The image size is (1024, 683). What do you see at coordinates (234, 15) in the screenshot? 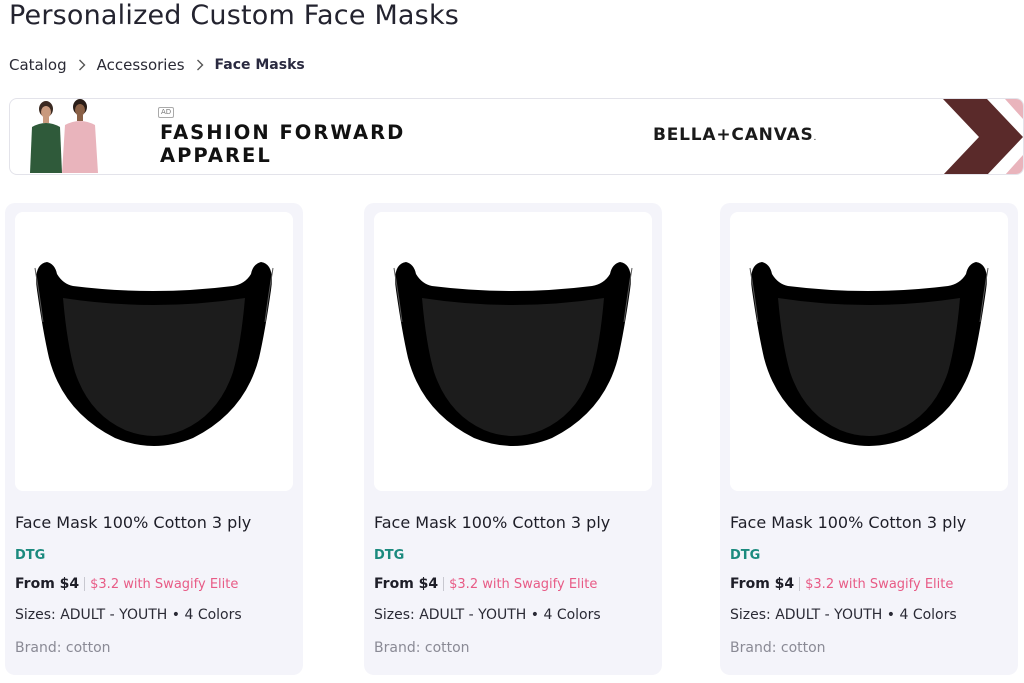
I see `page-title: Personalized Custom Face Masks` at bounding box center [234, 15].